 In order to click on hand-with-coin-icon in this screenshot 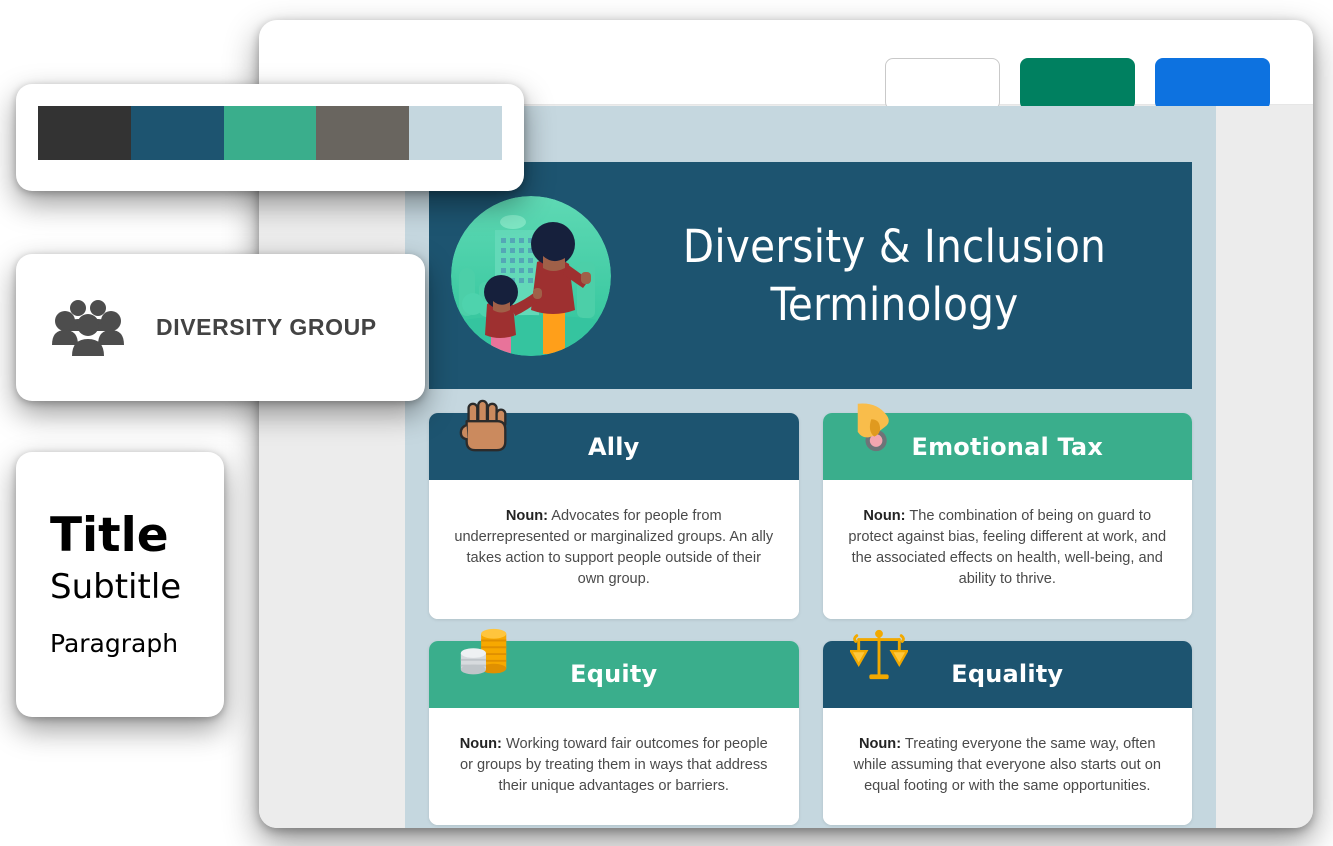, I will do `click(879, 427)`.